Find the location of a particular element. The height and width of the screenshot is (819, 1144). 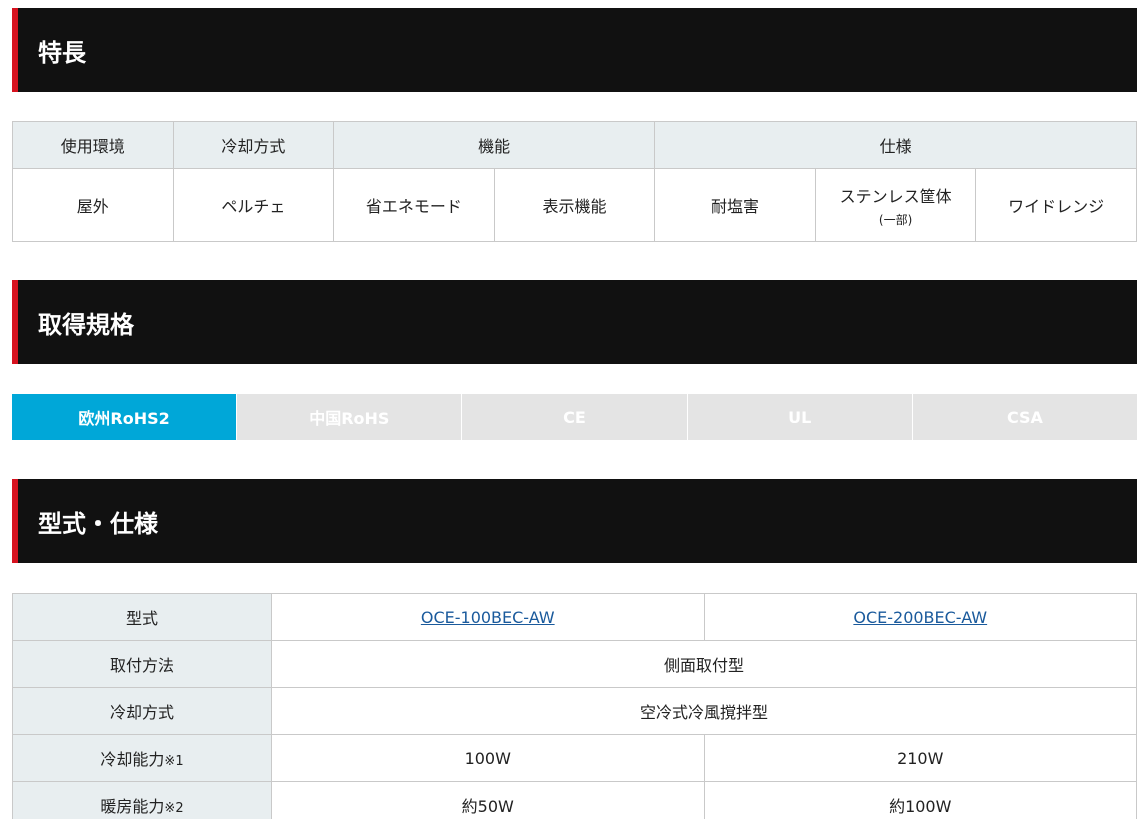

spec-label-heating-capacity-cell: 暖房能力※2 is located at coordinates (142, 800).